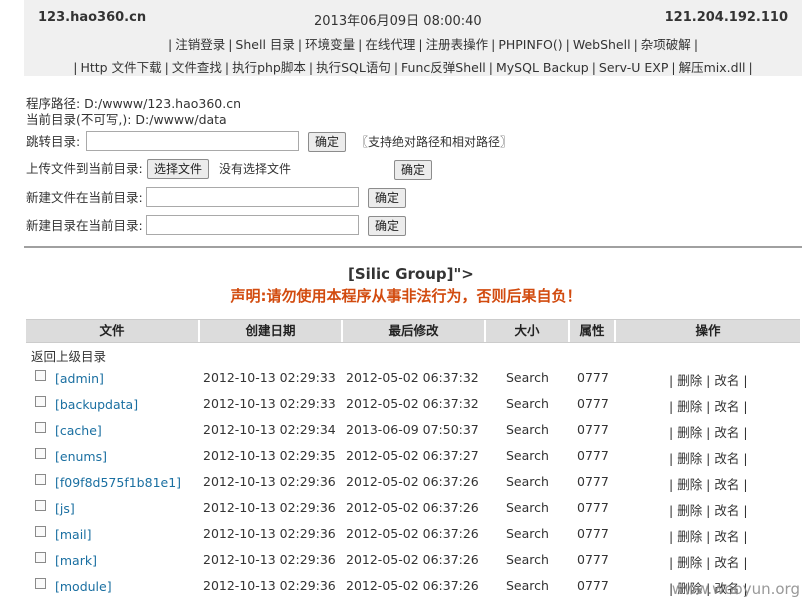 The image size is (802, 601). What do you see at coordinates (666, 44) in the screenshot?
I see `nav-link: 杂项破解` at bounding box center [666, 44].